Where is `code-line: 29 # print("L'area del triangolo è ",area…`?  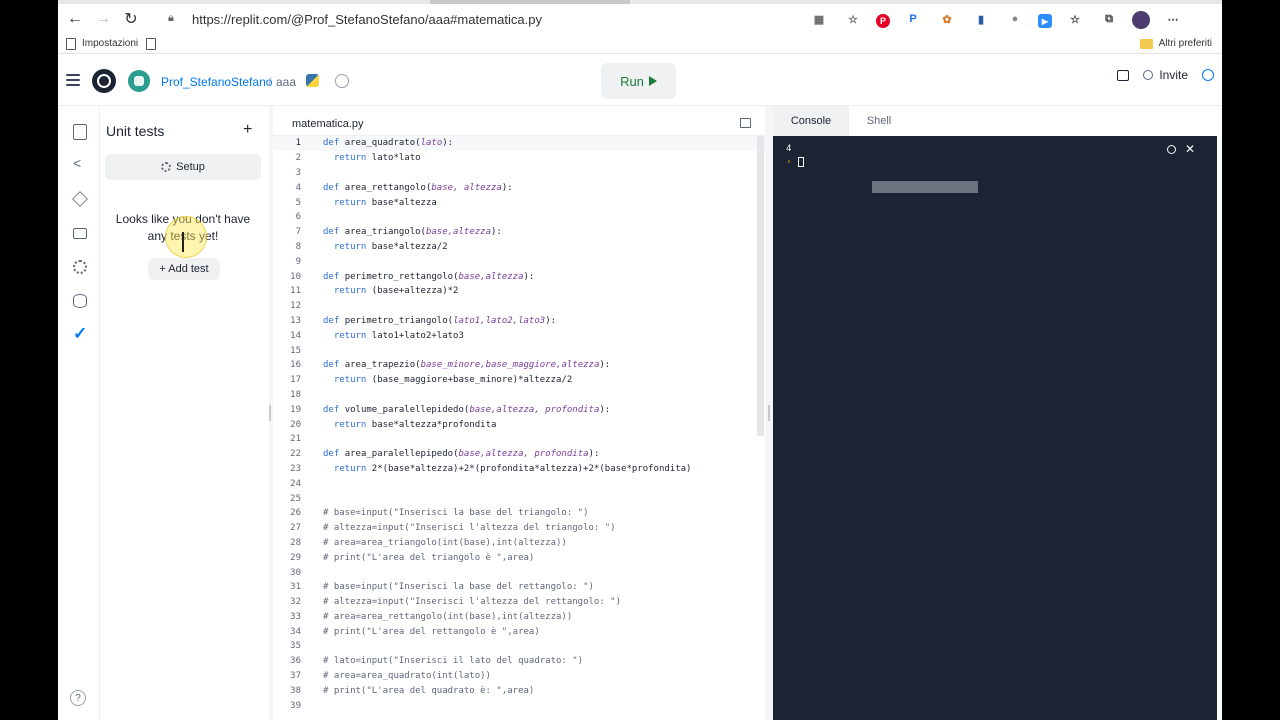 code-line: 29 # print("L'area del triangolo è ",area… is located at coordinates (519, 557).